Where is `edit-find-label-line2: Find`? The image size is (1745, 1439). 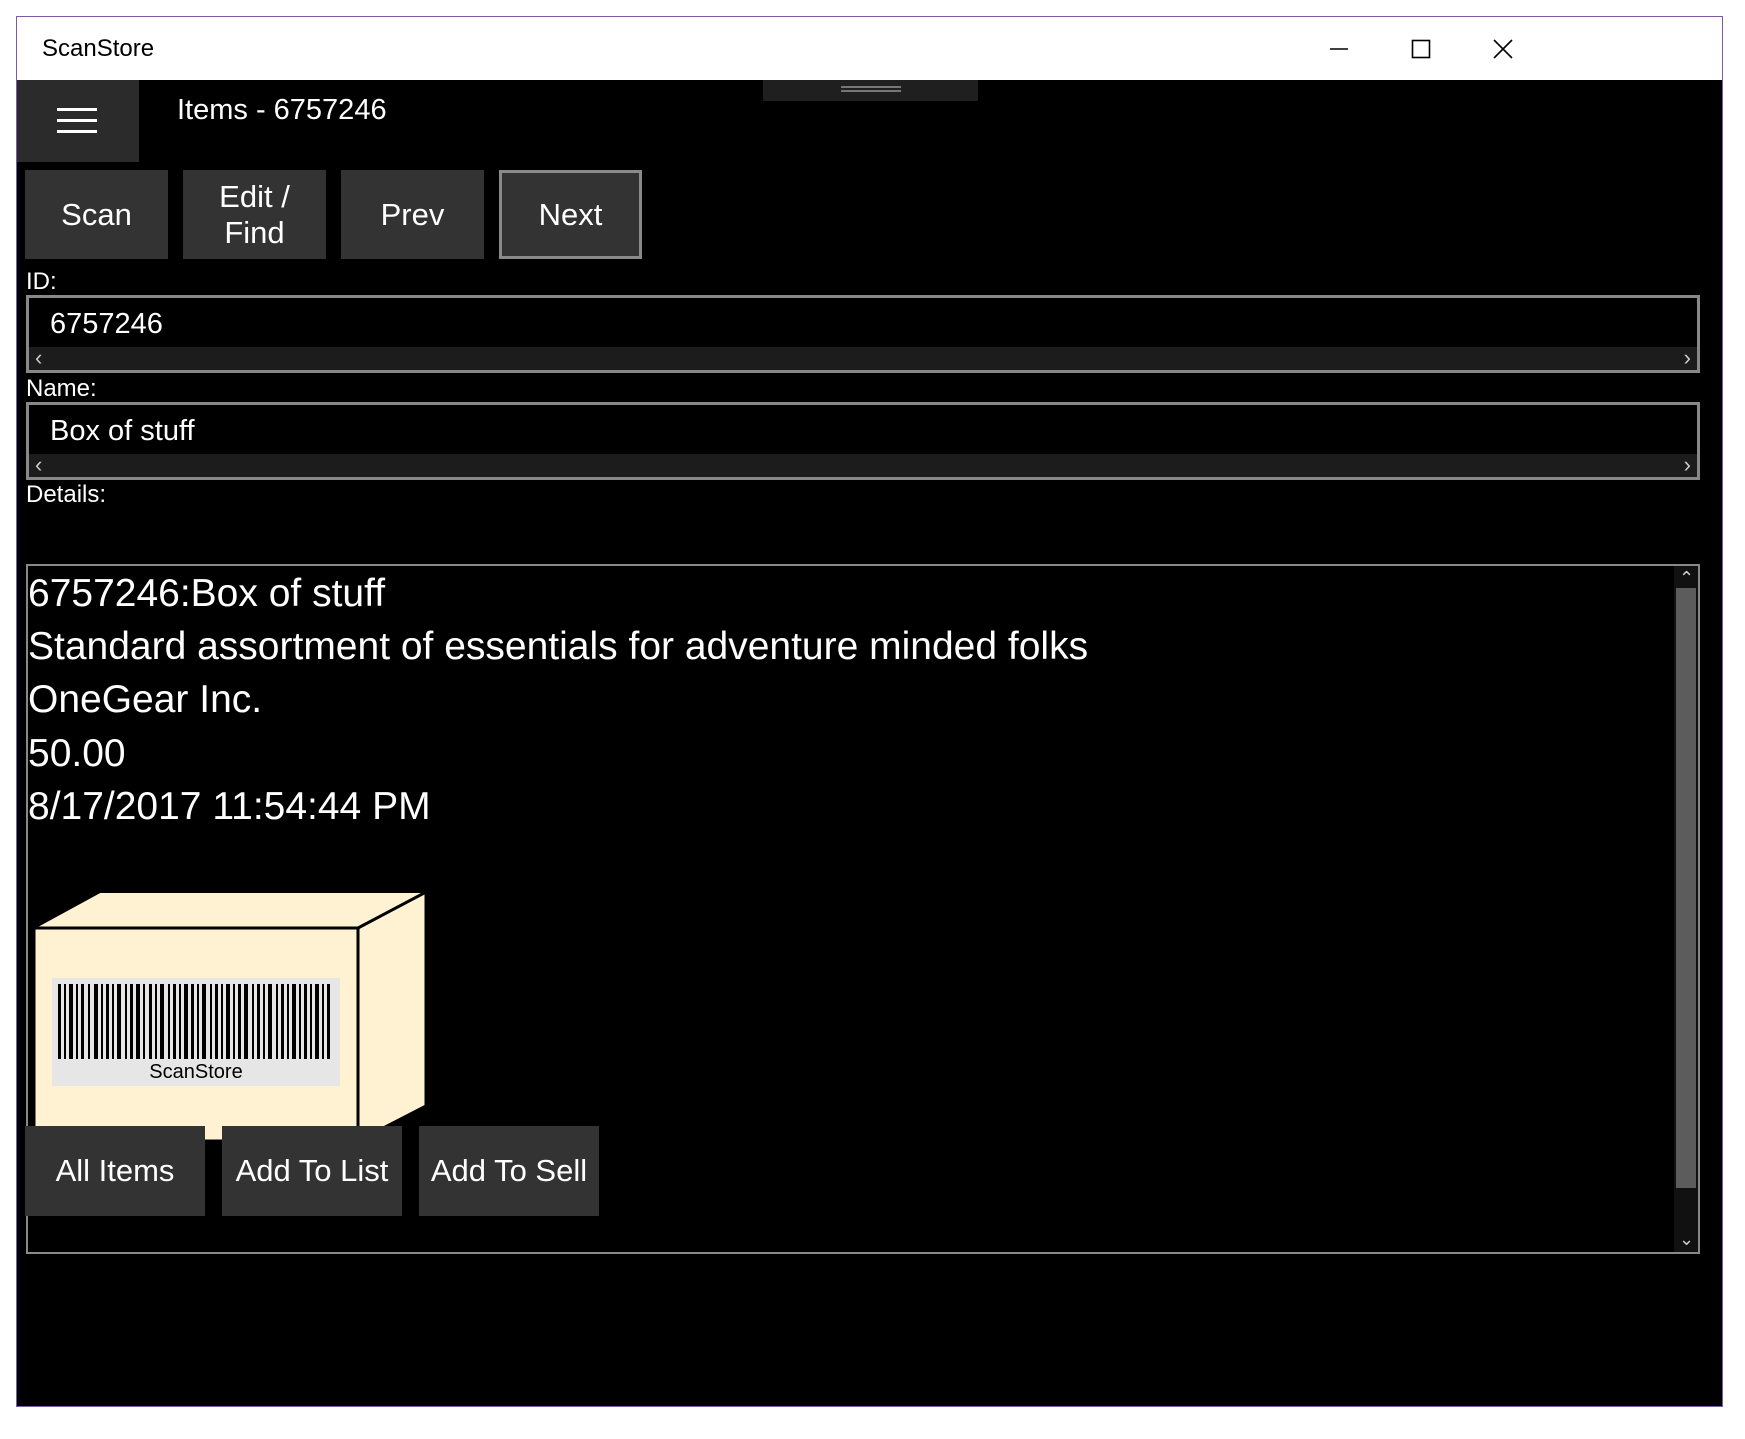 edit-find-label-line2: Find is located at coordinates (254, 232).